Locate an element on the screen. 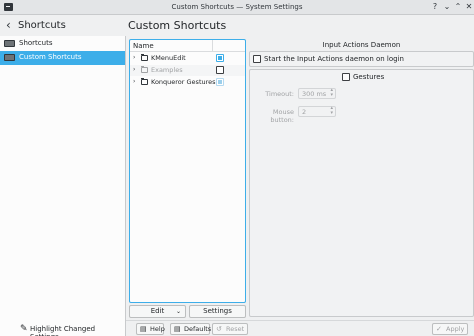 The image size is (474, 336). sidebar-header: ‹ Shortcuts is located at coordinates (63, 26).